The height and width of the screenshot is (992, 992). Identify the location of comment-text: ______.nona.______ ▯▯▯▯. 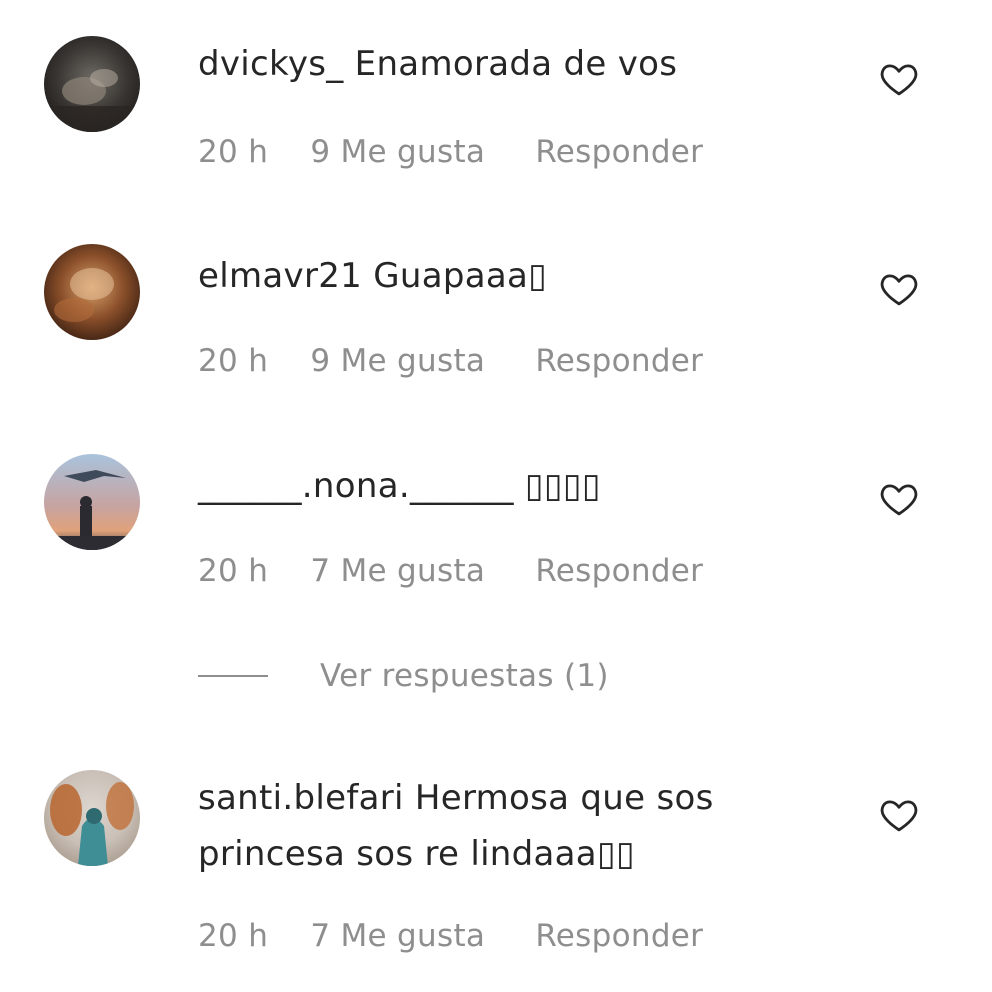
(518, 486).